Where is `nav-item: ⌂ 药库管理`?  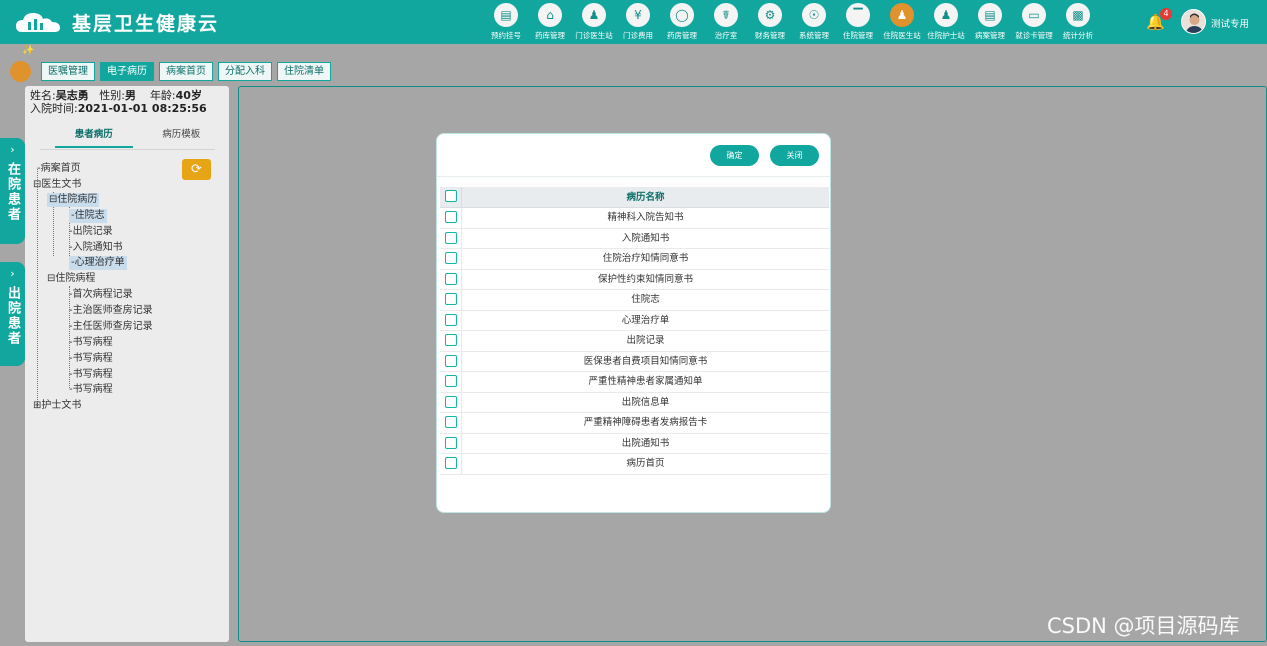
nav-item: ⌂ 药库管理 is located at coordinates (550, 22).